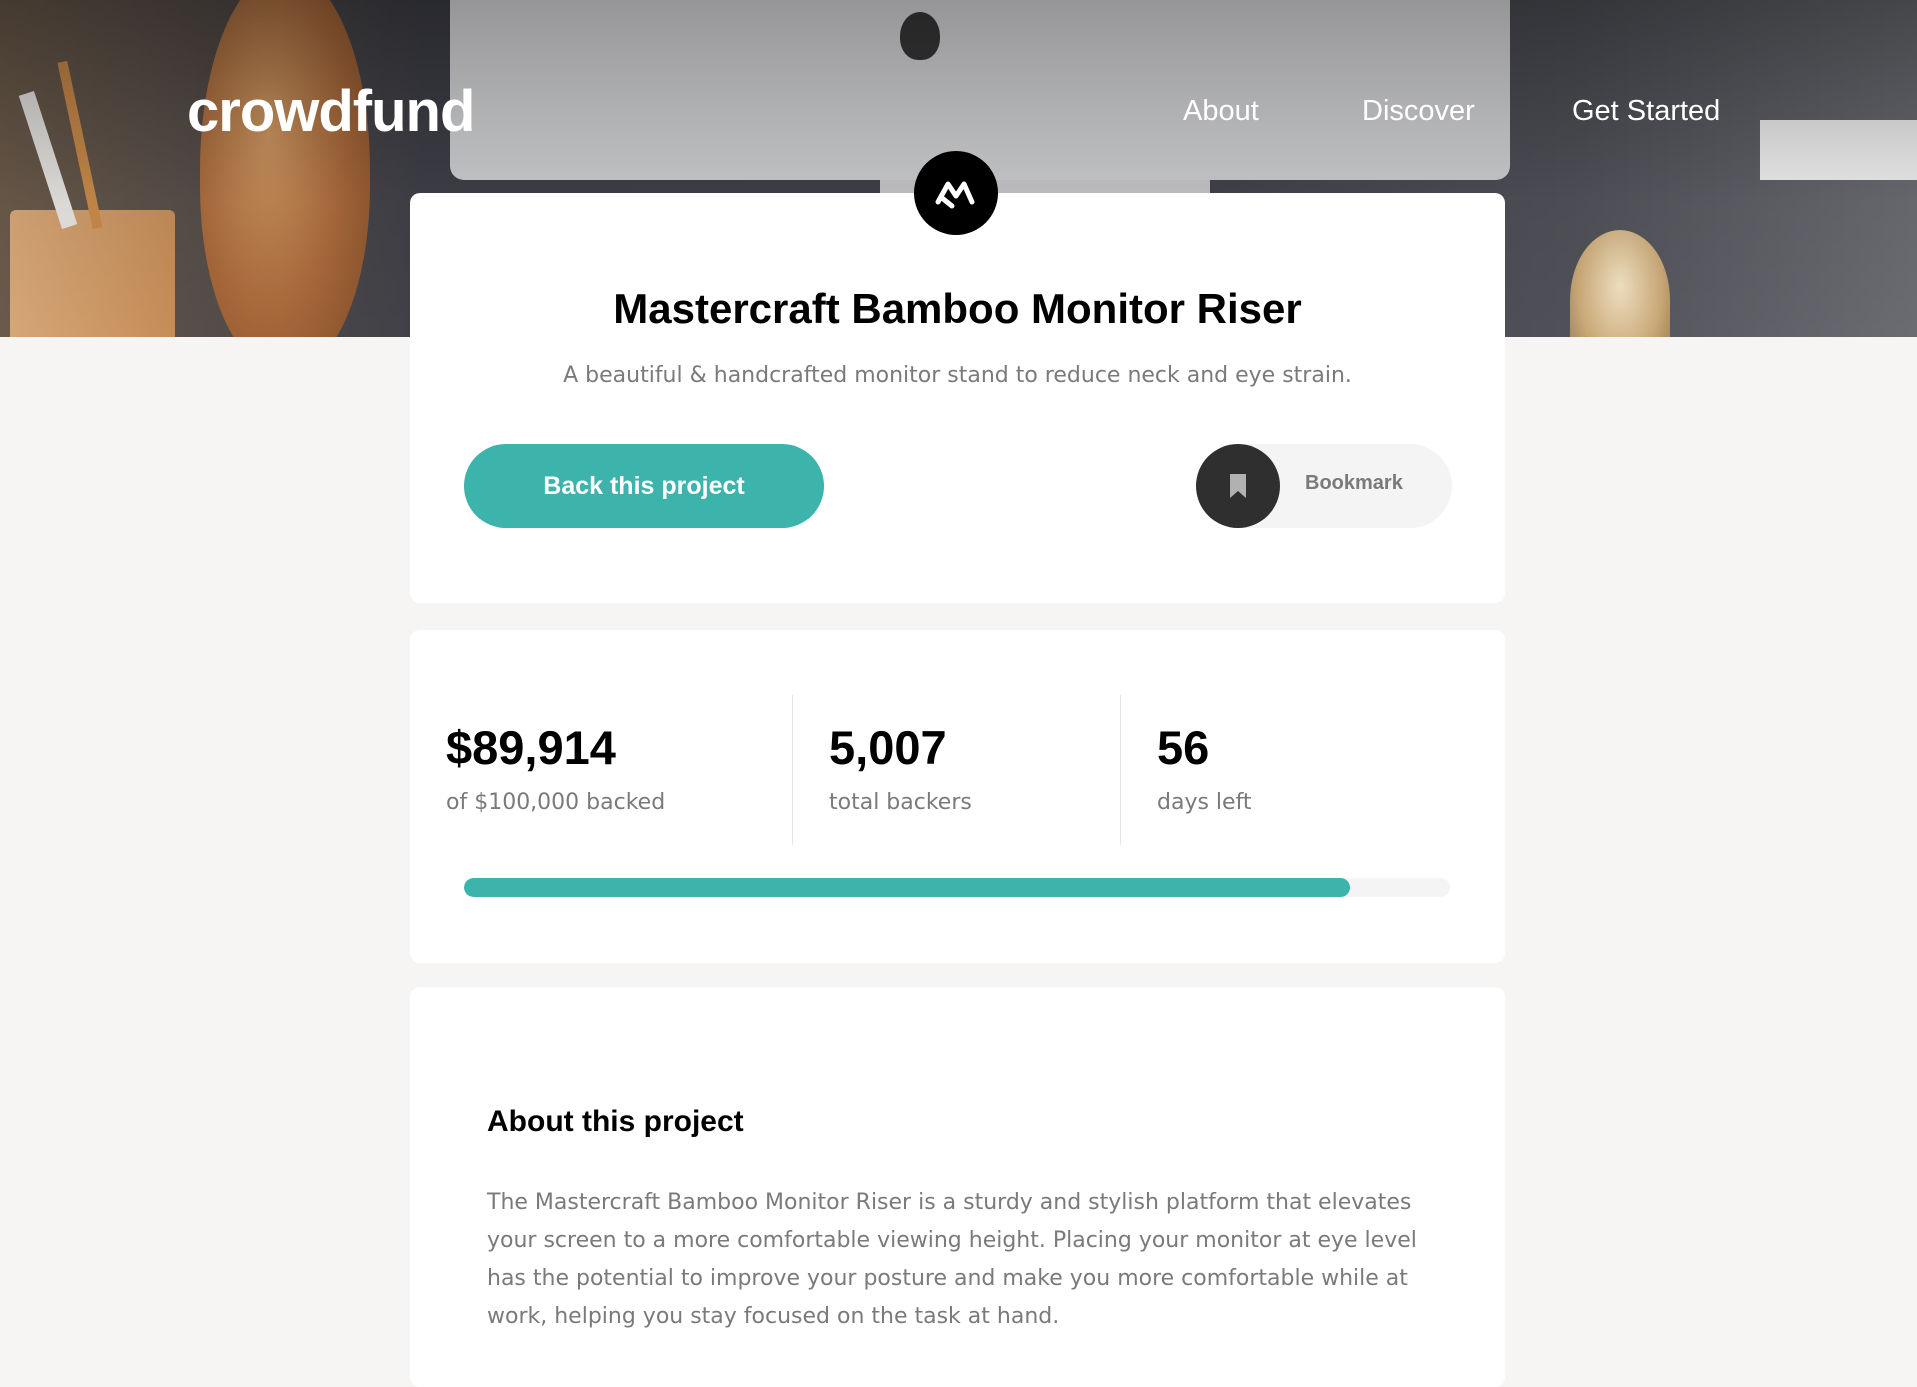 The height and width of the screenshot is (1387, 1917). I want to click on nav-discover-link: Discover, so click(1418, 111).